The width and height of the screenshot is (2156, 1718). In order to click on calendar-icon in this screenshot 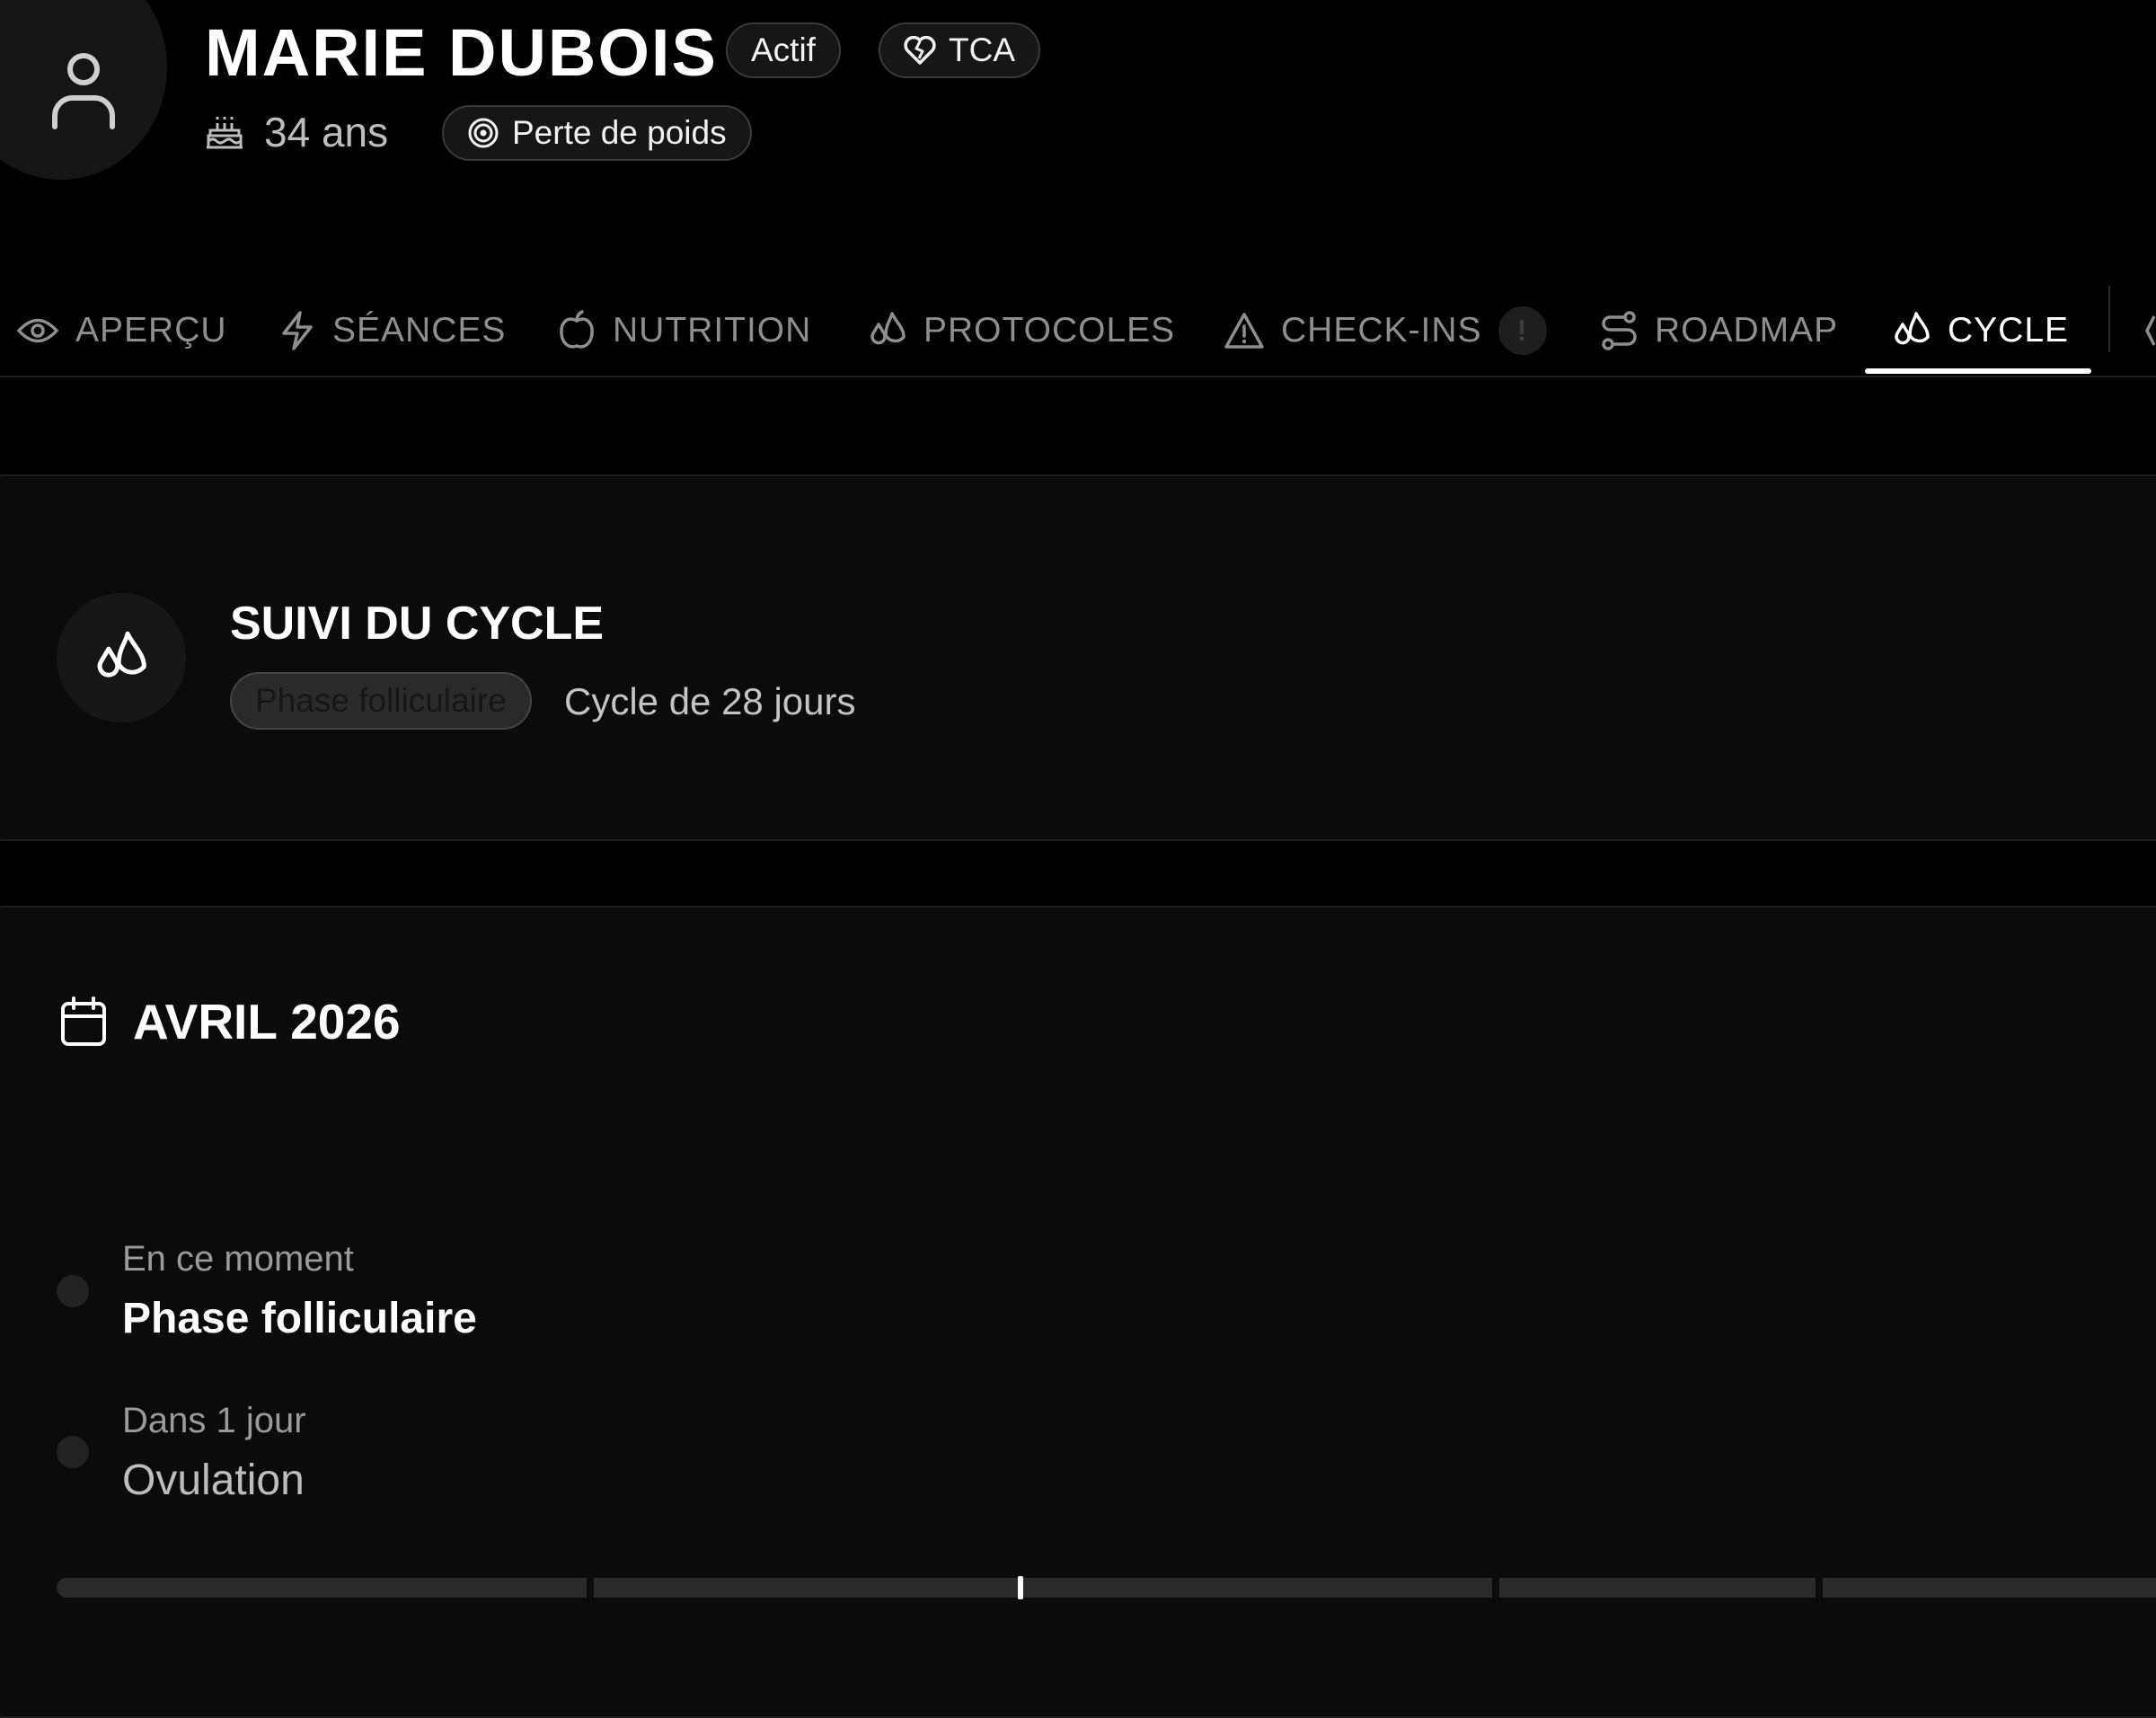, I will do `click(83, 1021)`.